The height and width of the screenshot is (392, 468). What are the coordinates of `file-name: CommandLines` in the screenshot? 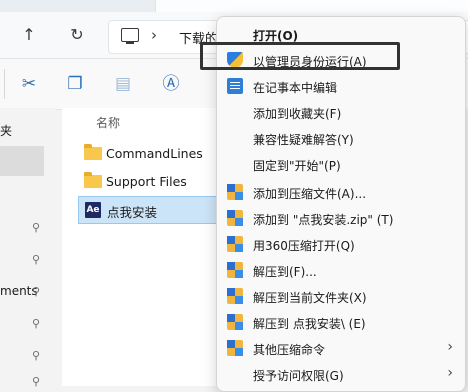 It's located at (154, 153).